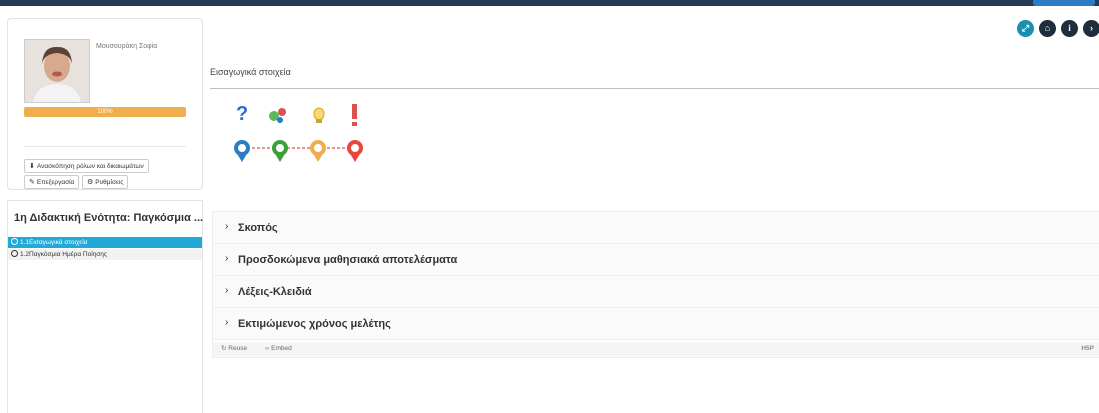 This screenshot has width=1099, height=413. Describe the element at coordinates (105, 146) in the screenshot. I see `divider` at that location.